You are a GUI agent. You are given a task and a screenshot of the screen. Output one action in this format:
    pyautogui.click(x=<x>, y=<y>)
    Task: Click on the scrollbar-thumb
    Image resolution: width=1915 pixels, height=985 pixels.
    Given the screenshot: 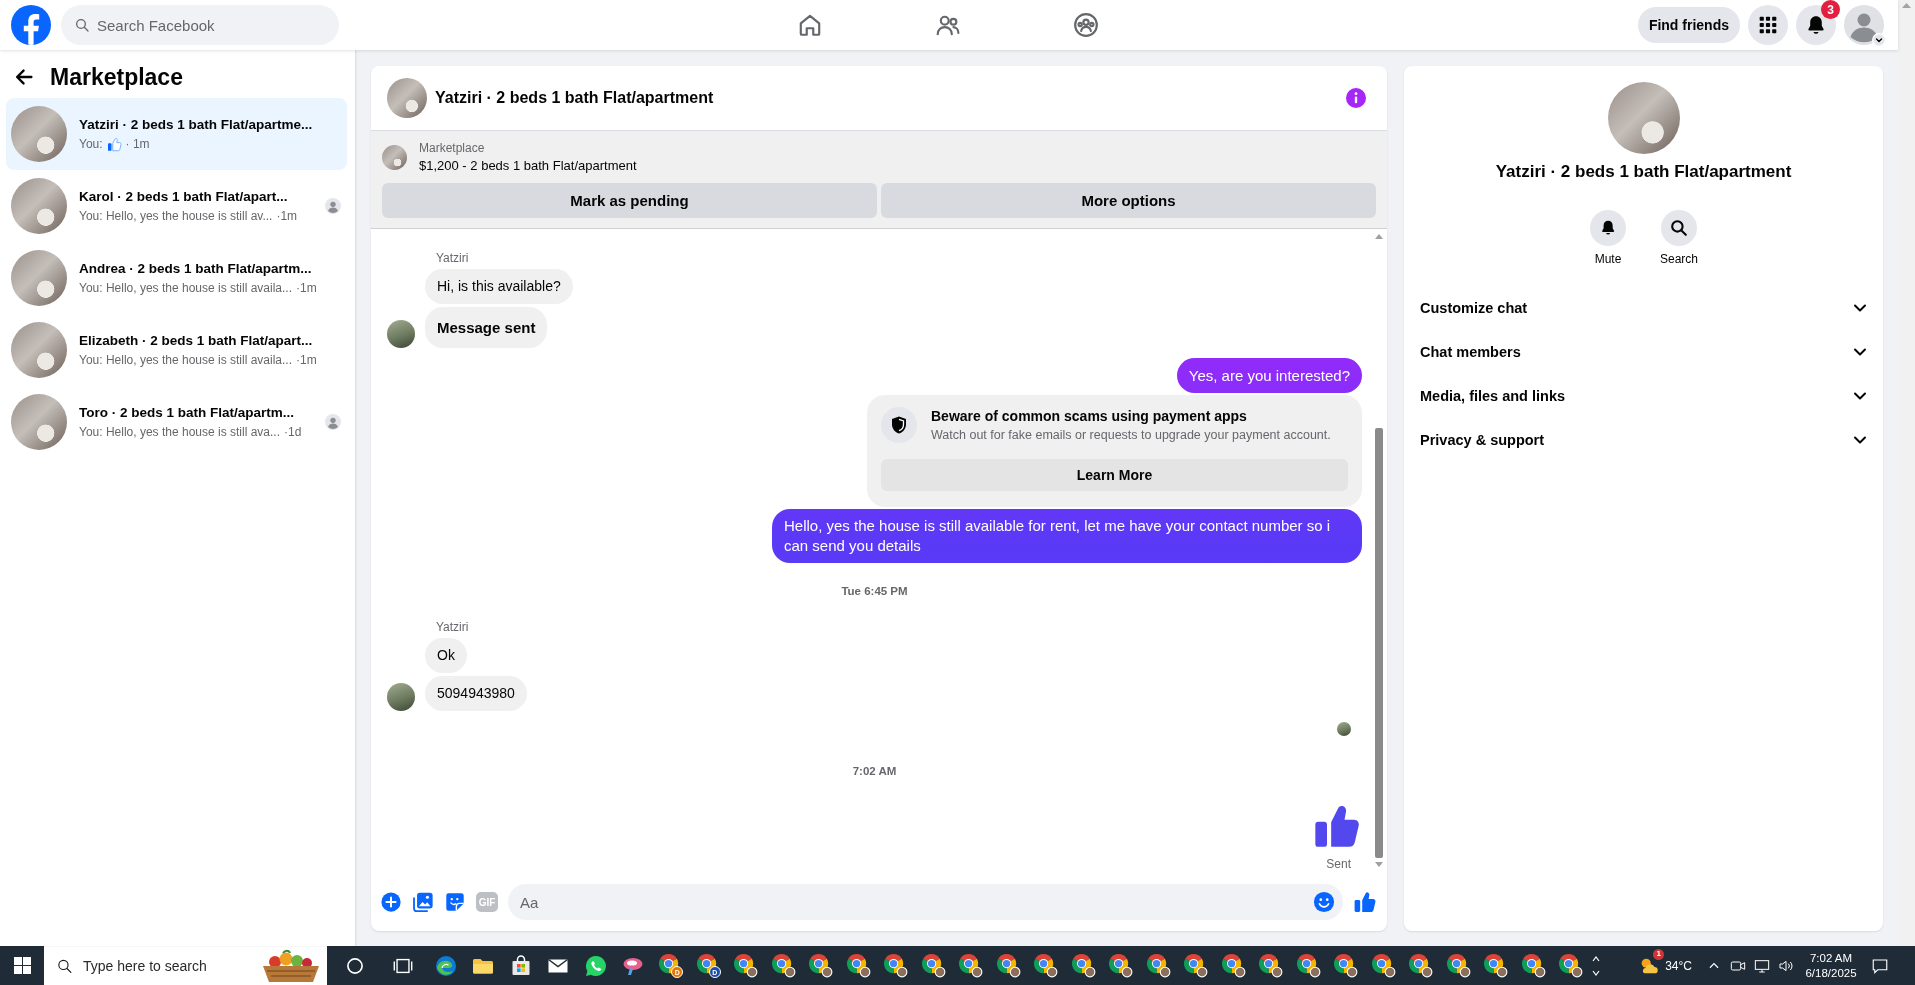 What is the action you would take?
    pyautogui.click(x=1379, y=643)
    